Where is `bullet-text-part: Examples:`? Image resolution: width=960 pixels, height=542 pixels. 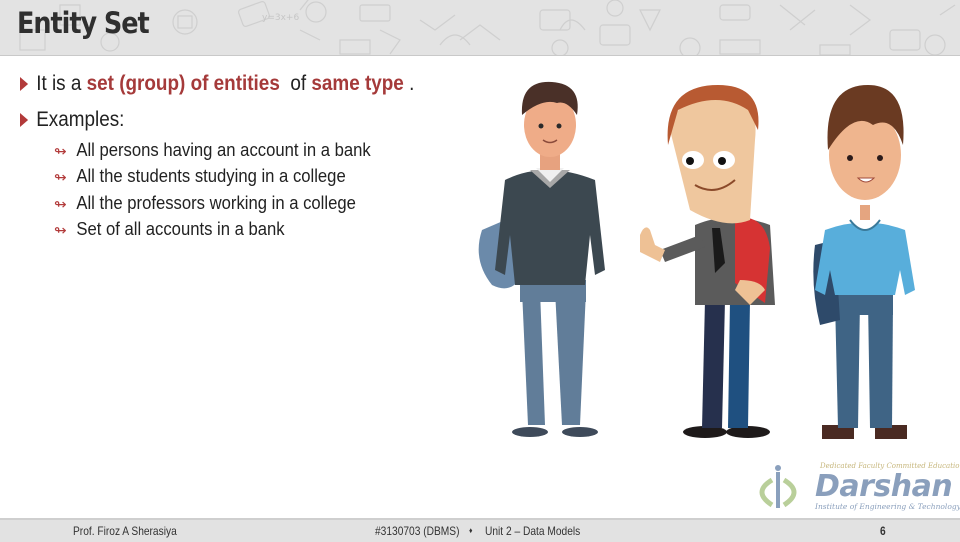 bullet-text-part: Examples: is located at coordinates (80, 119).